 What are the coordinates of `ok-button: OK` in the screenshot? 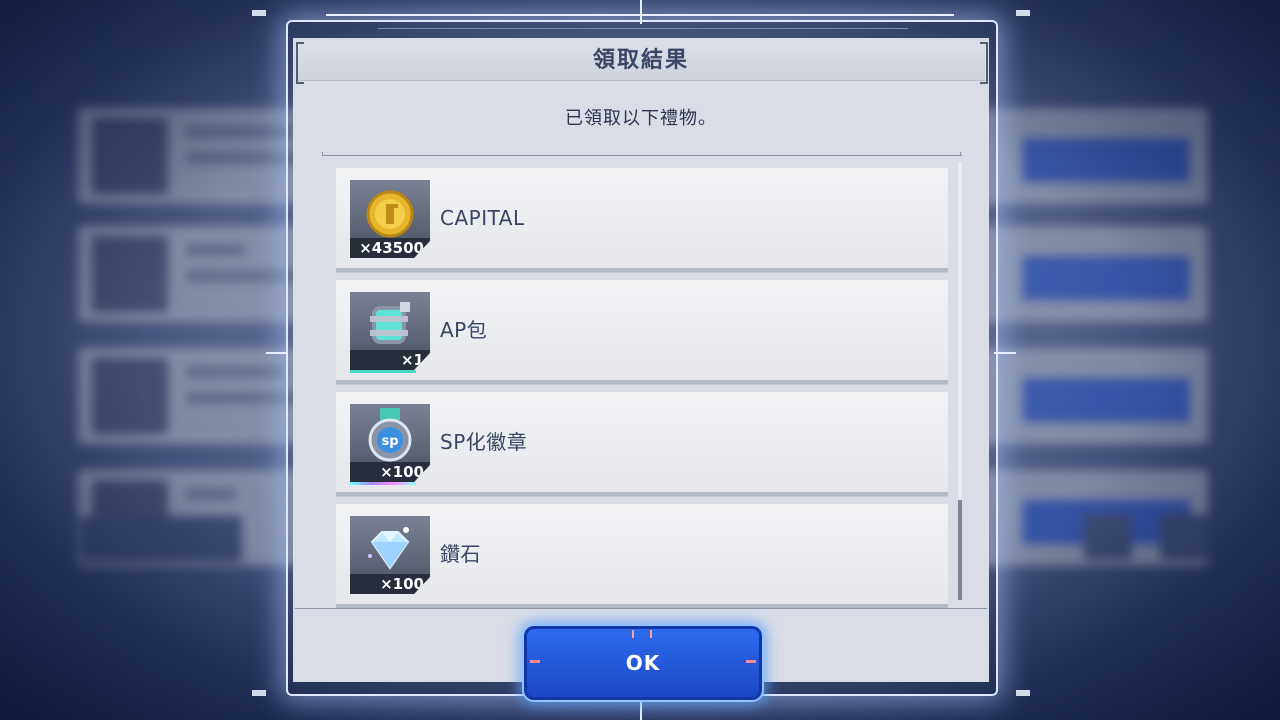 It's located at (643, 663).